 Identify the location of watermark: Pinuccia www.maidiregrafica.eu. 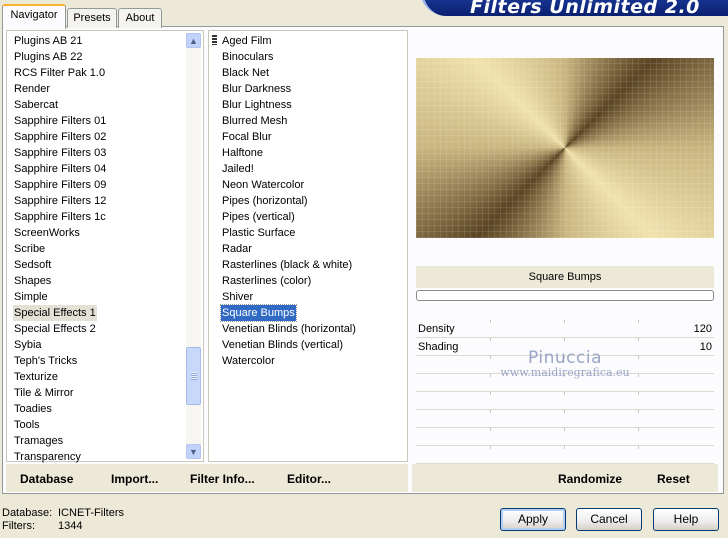
(565, 363).